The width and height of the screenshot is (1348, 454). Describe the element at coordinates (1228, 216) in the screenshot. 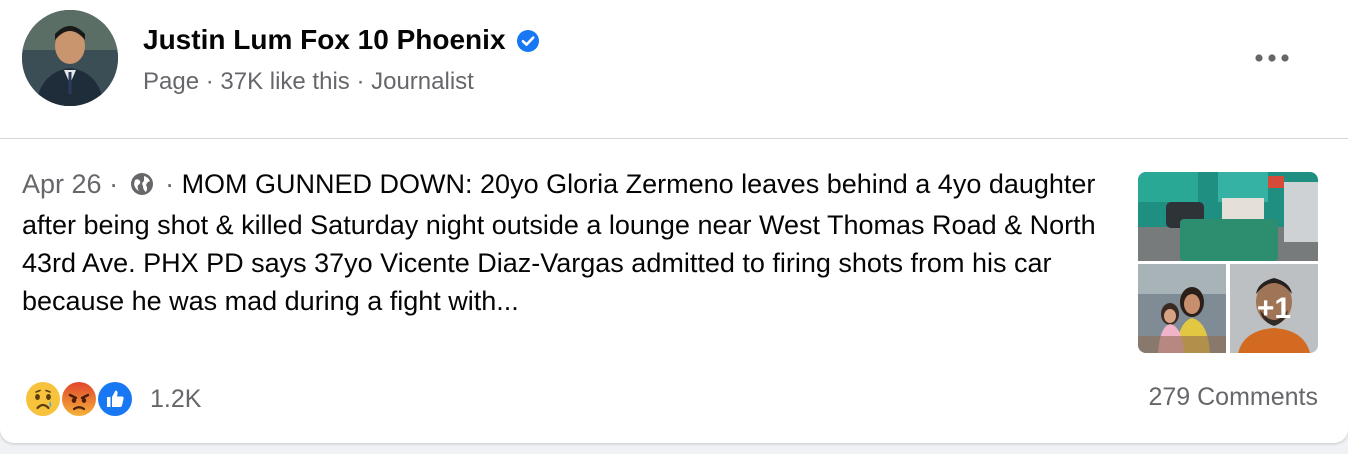

I see `photo-scene` at that location.